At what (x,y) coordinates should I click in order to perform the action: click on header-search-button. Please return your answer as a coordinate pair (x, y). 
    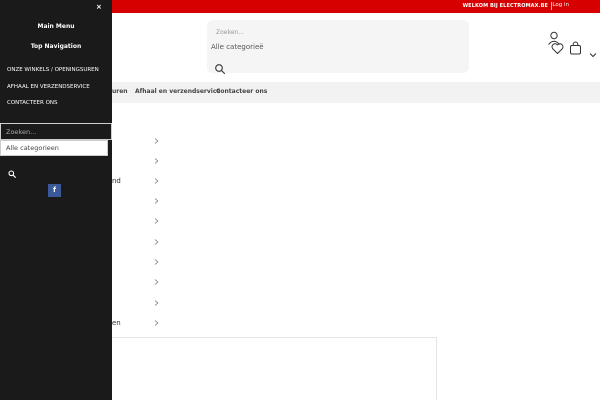
    Looking at the image, I should click on (220, 67).